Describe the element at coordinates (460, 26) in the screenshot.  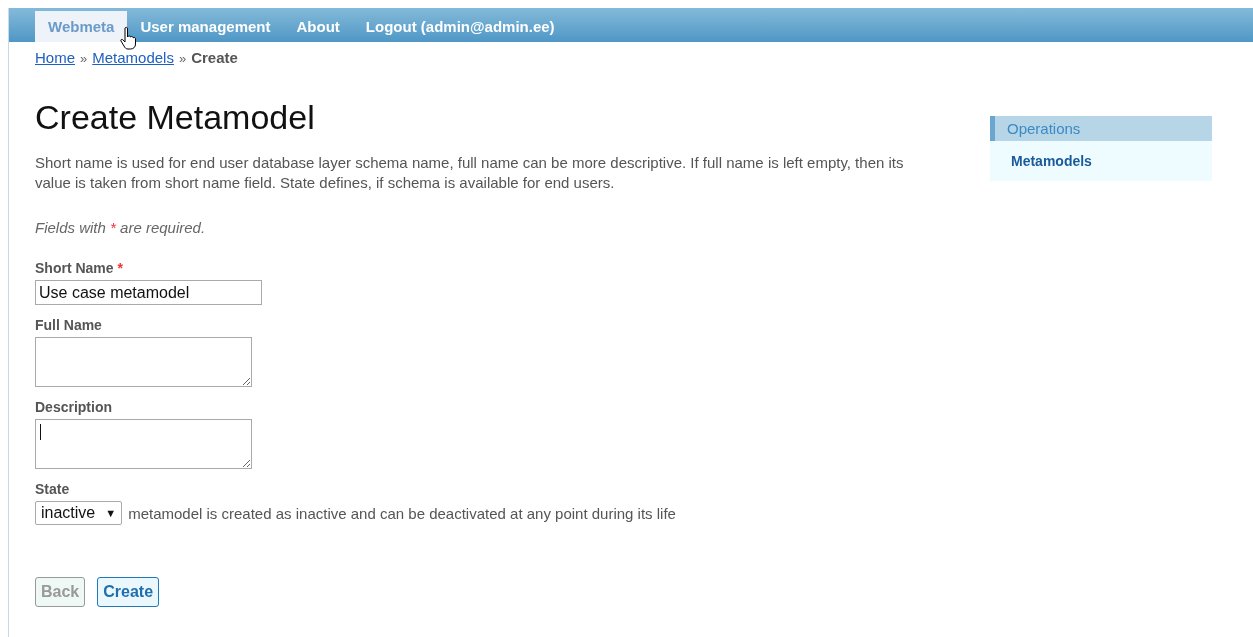
I see `menu-item: Logout (admin@admin.ee)` at that location.